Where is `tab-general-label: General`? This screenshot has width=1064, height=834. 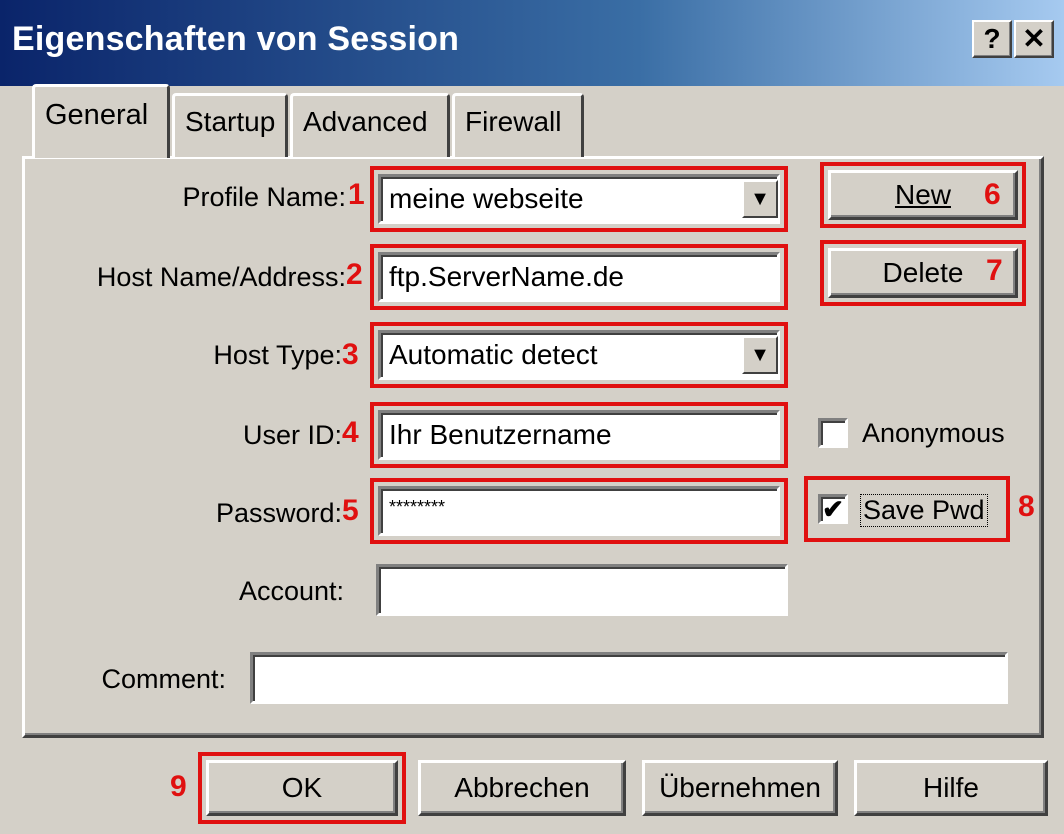 tab-general-label: General is located at coordinates (97, 115).